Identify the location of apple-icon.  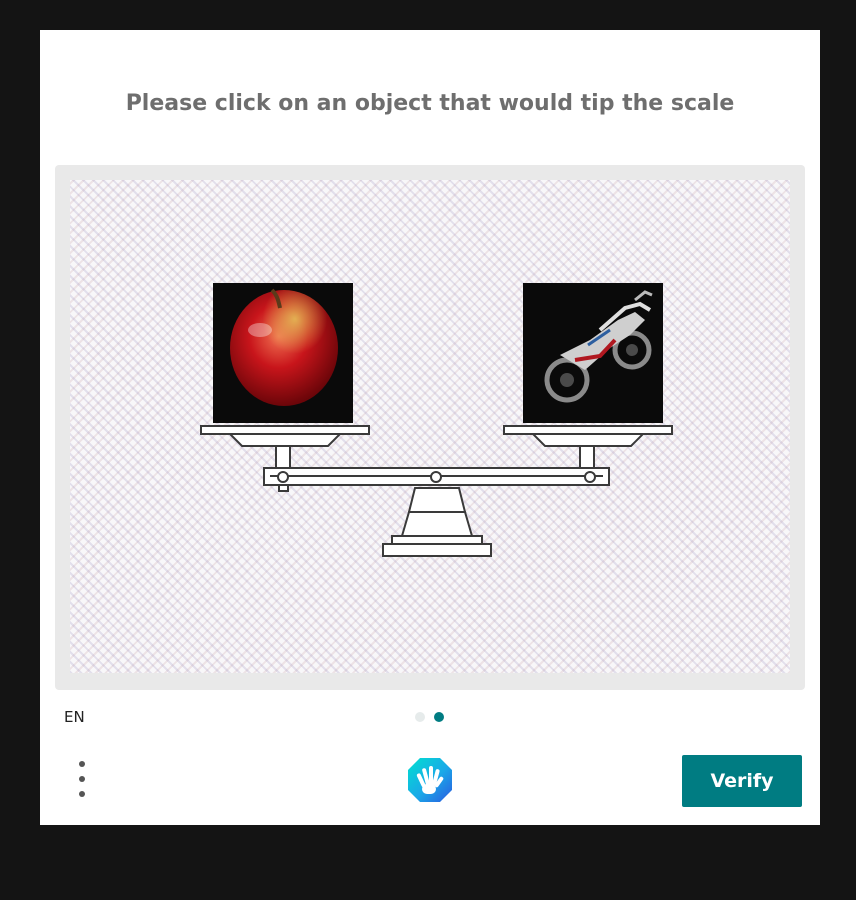
(283, 353).